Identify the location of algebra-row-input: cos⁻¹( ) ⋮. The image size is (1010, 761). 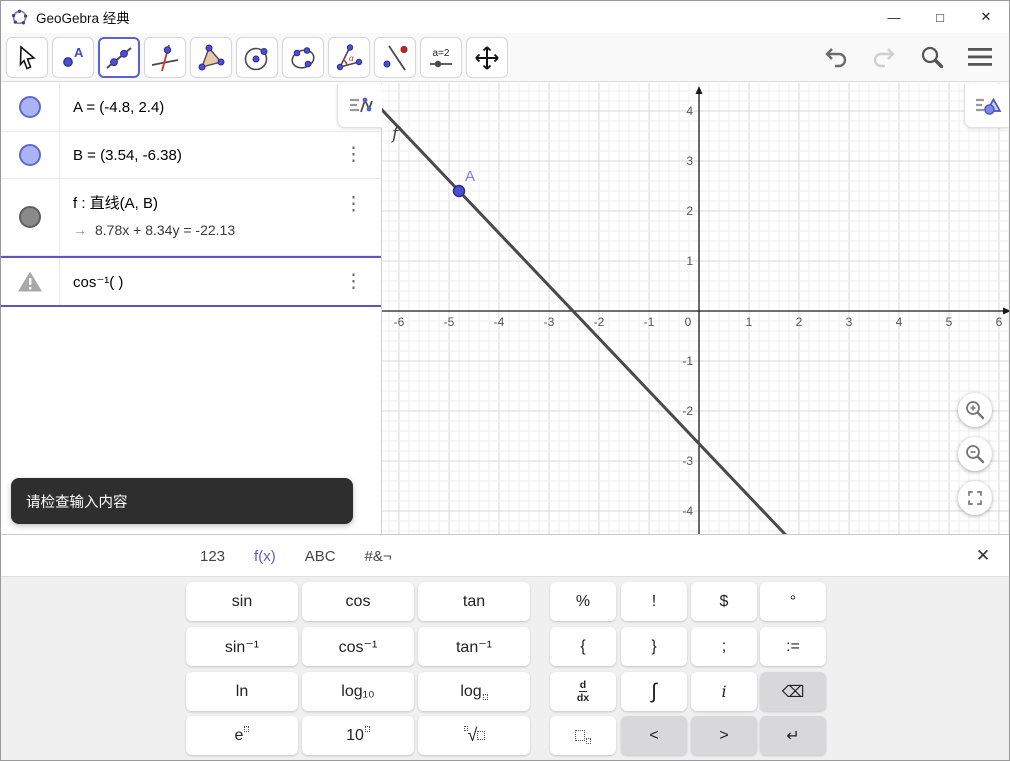
(191, 281).